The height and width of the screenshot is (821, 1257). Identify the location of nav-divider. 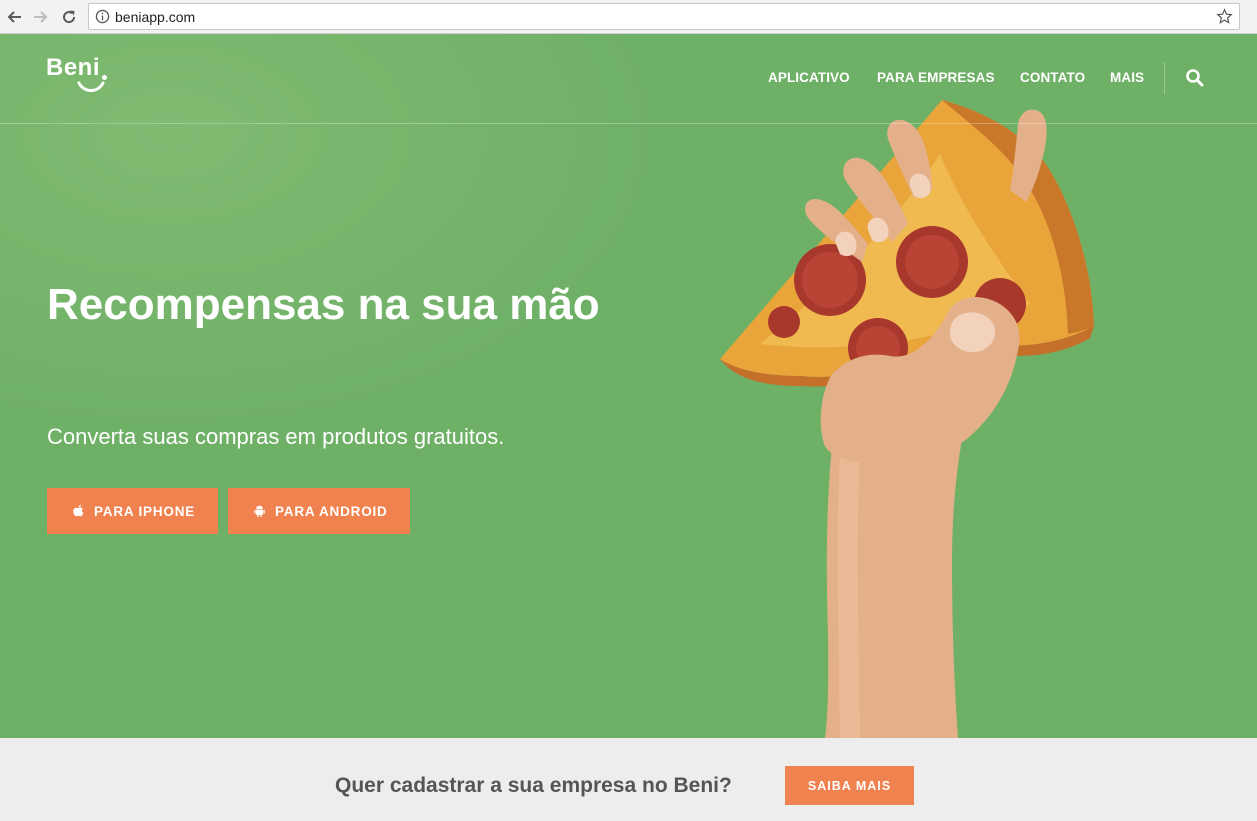
(1164, 78).